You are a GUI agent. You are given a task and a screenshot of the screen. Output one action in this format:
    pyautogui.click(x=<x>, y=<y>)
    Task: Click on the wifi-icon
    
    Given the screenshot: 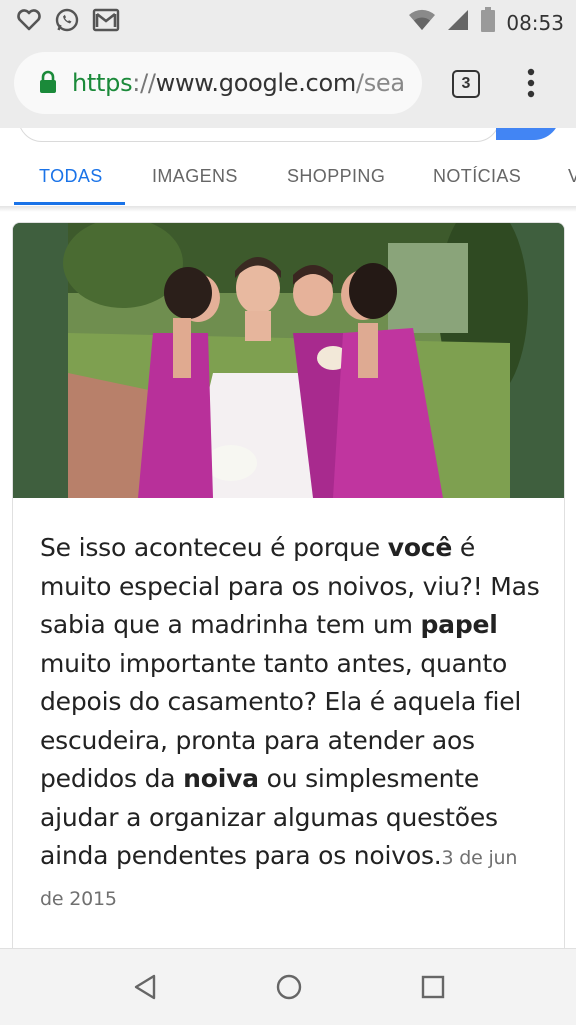 What is the action you would take?
    pyautogui.click(x=422, y=22)
    